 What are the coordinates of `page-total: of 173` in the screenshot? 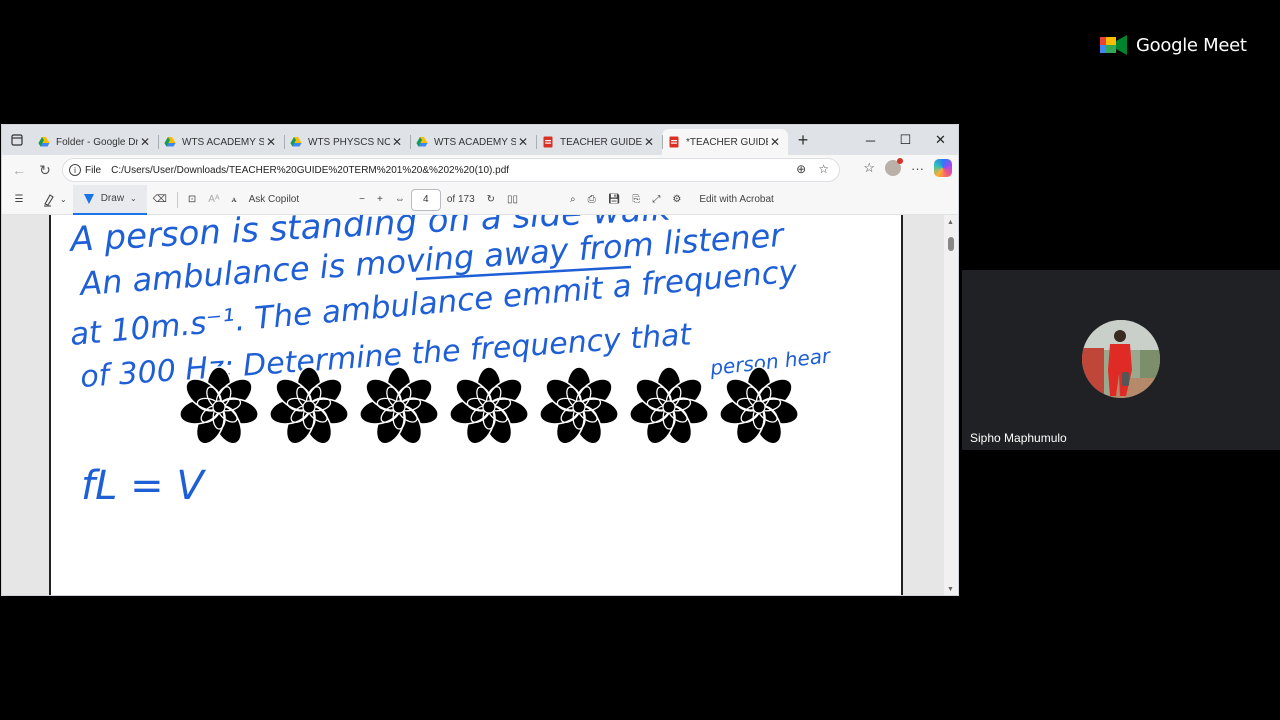 It's located at (460, 199).